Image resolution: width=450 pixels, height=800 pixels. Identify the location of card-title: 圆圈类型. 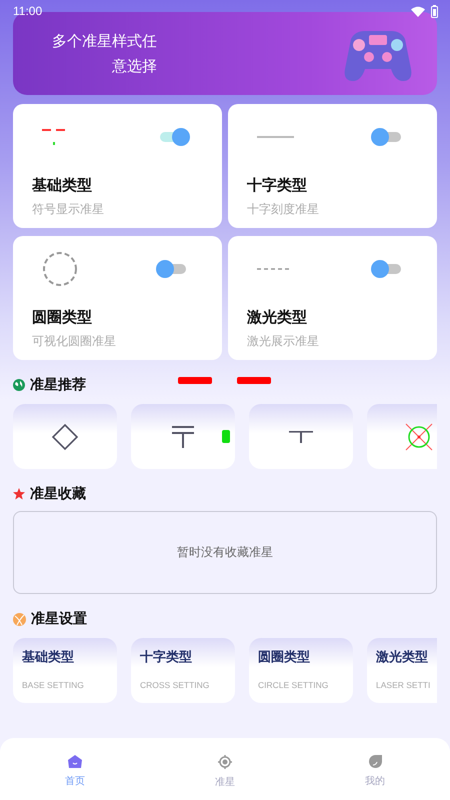
(62, 317).